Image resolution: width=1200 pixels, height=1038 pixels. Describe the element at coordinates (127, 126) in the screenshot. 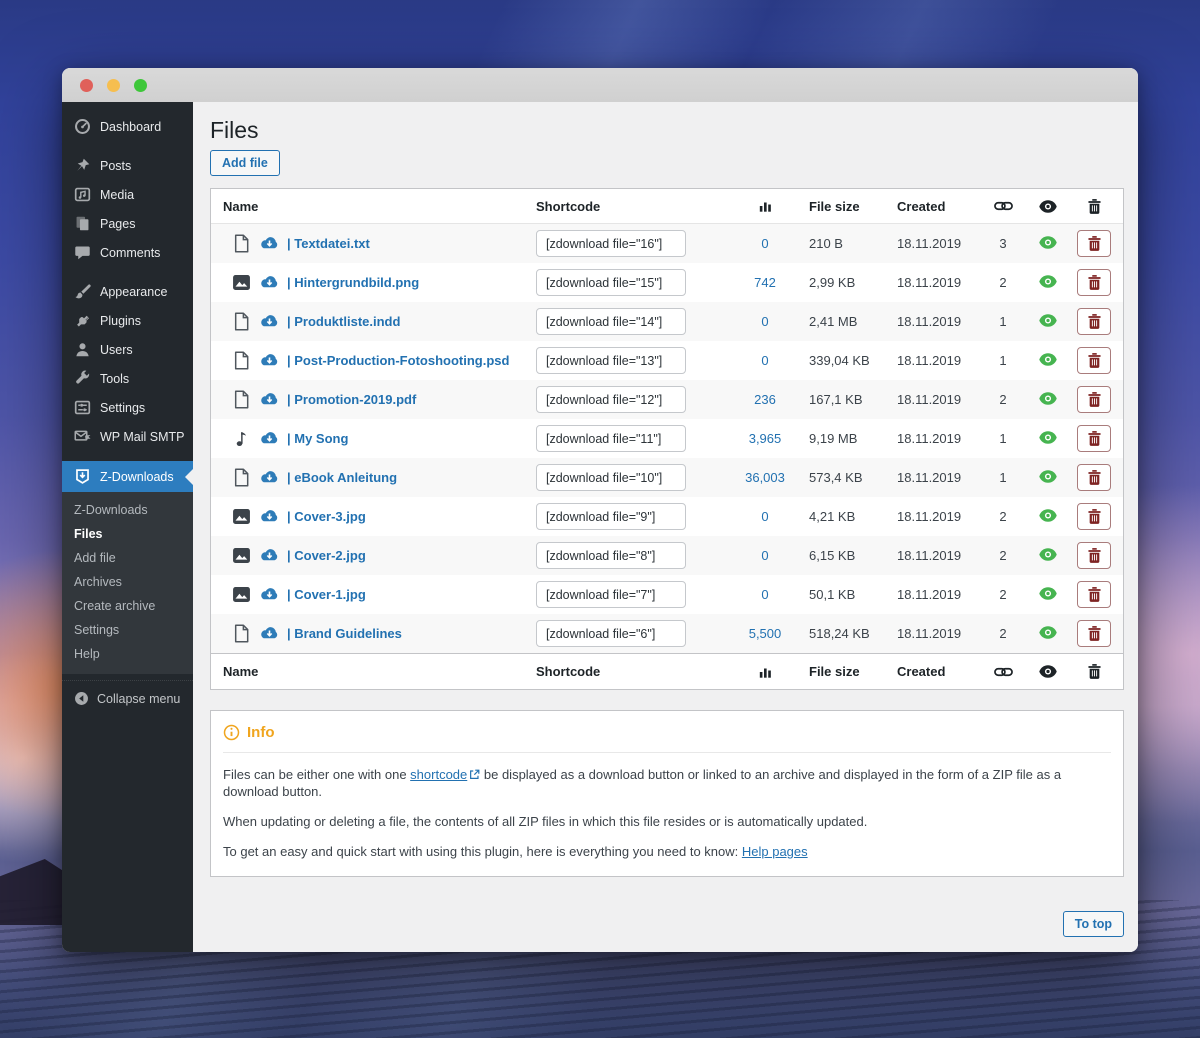

I see `sidebar-item-dashboard: Dashboard` at that location.